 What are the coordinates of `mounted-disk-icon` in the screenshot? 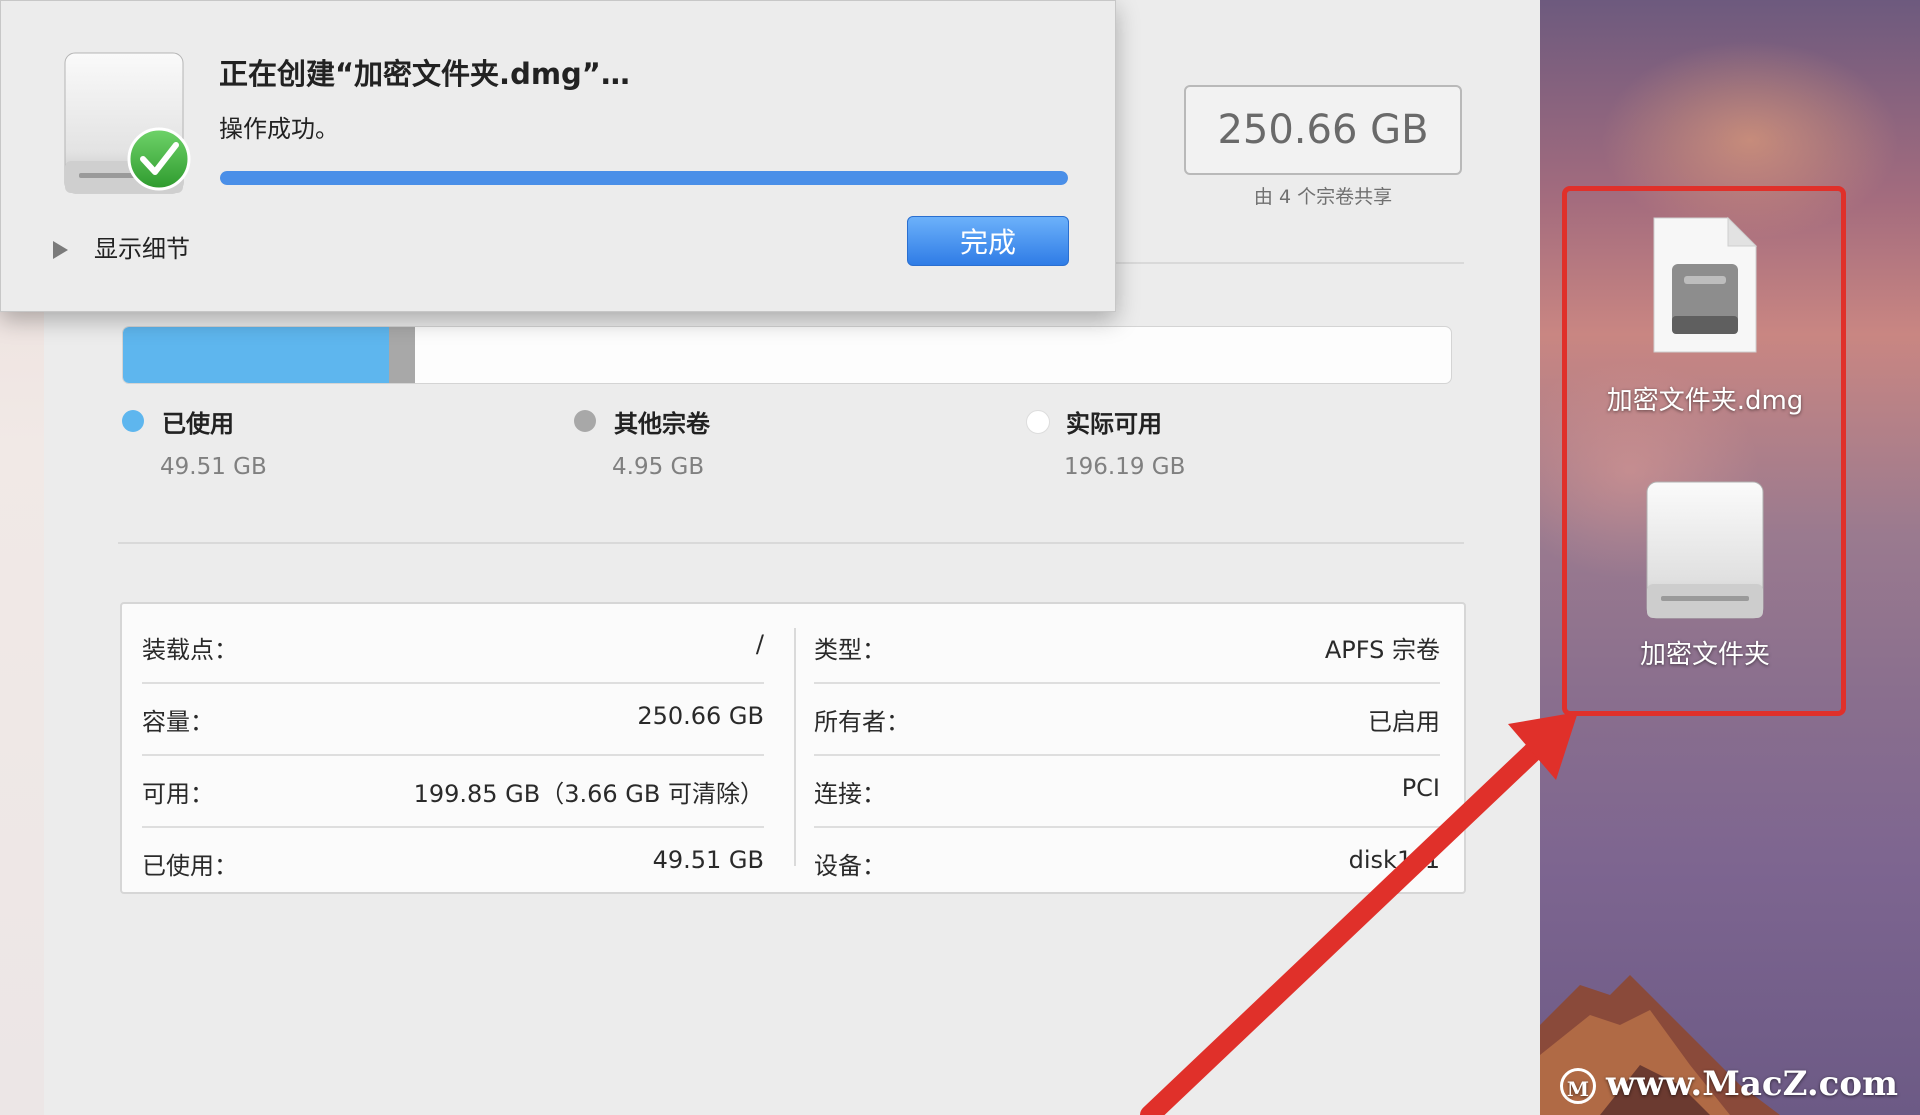 It's located at (1705, 550).